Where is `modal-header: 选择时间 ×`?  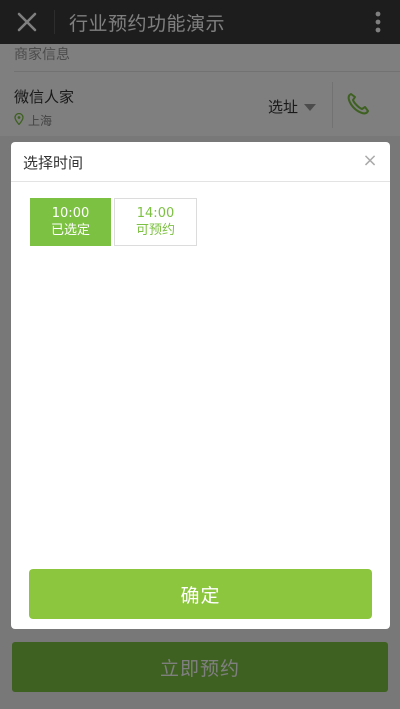 modal-header: 选择时间 × is located at coordinates (200, 162).